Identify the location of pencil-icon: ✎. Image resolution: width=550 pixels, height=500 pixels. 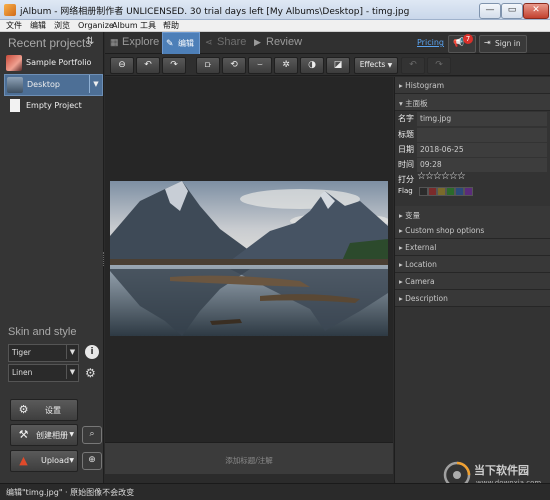
(170, 43).